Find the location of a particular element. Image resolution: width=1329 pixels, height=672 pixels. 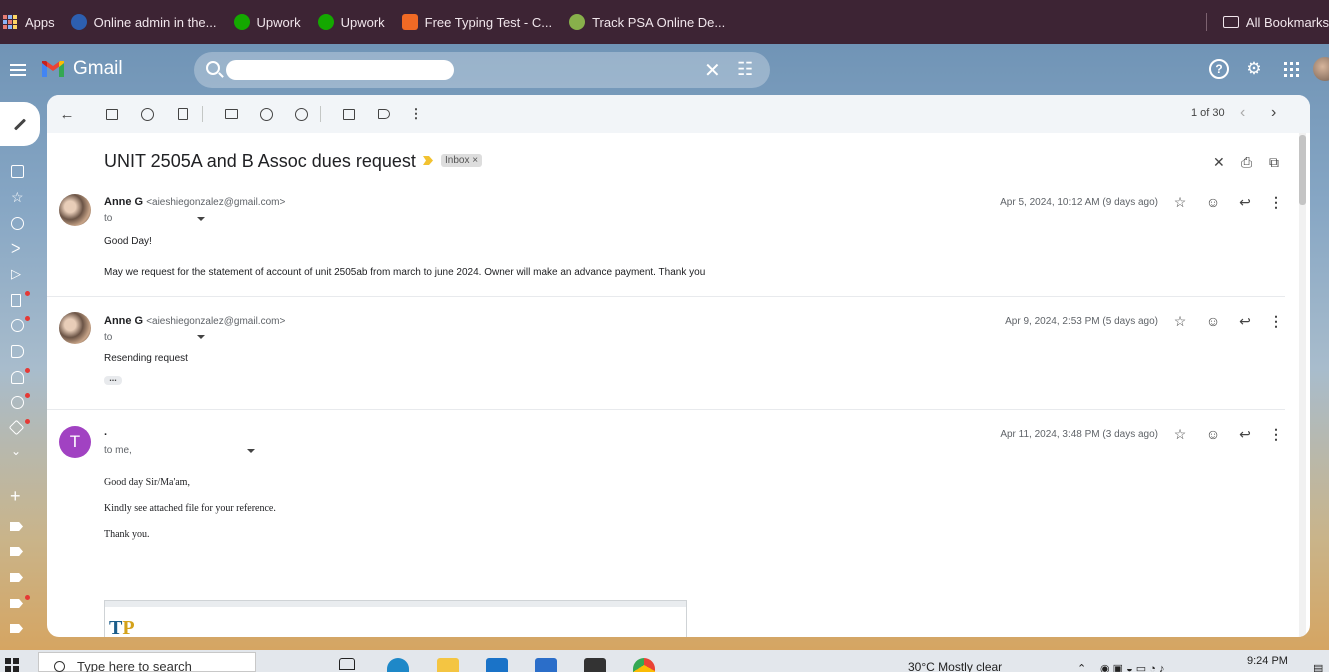

inbox-label-chip: Inbox × is located at coordinates (462, 160).